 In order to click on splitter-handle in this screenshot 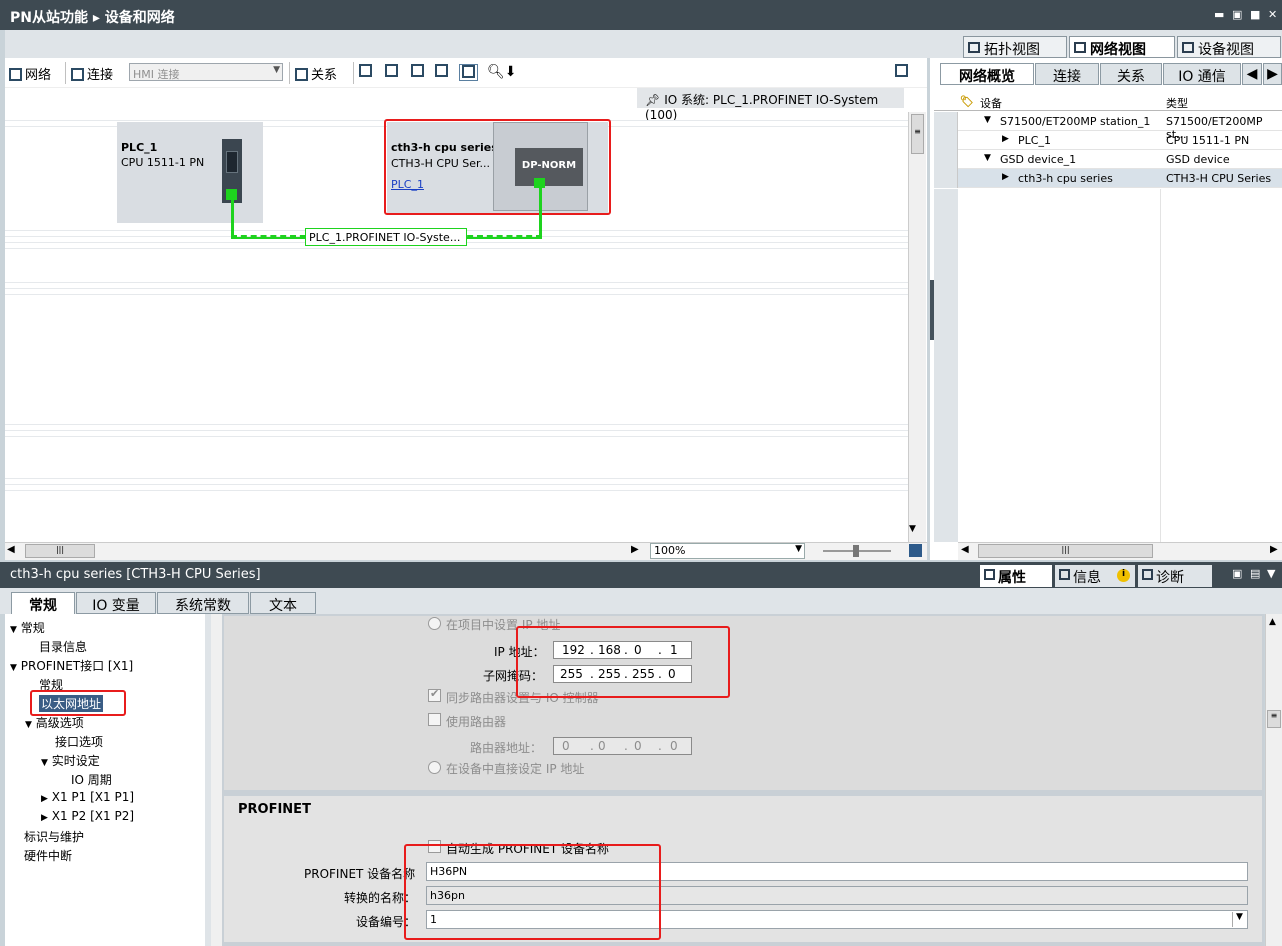, I will do `click(932, 310)`.